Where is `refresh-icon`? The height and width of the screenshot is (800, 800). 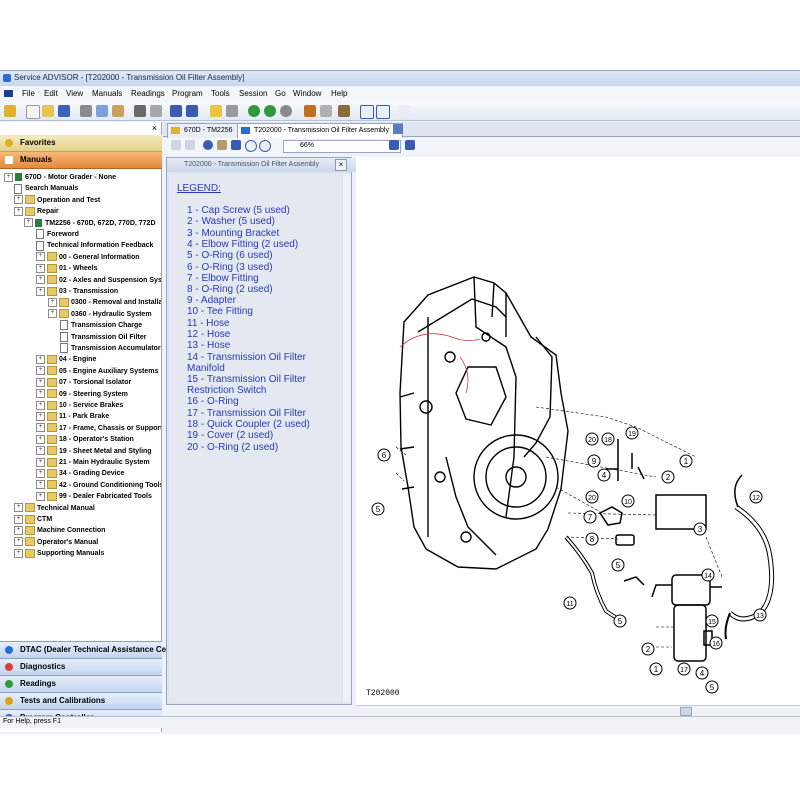 refresh-icon is located at coordinates (208, 145).